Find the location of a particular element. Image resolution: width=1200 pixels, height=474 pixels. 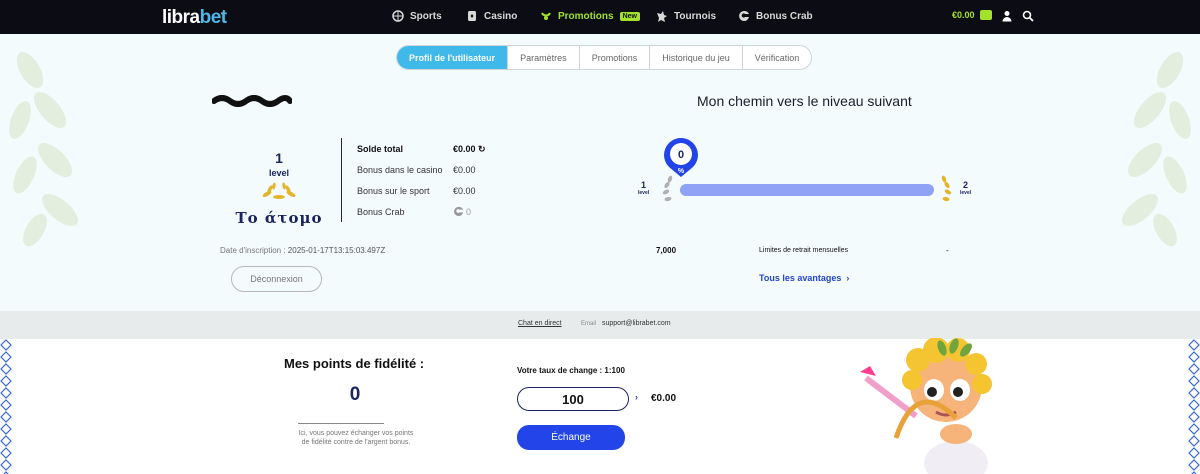

level-title: Το άτομο is located at coordinates (279, 218).